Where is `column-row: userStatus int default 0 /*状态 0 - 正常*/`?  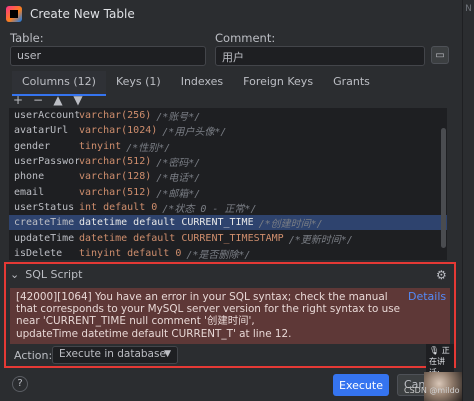 column-row: userStatus int default 0 /*状态 0 - 正常*/ is located at coordinates (228, 207).